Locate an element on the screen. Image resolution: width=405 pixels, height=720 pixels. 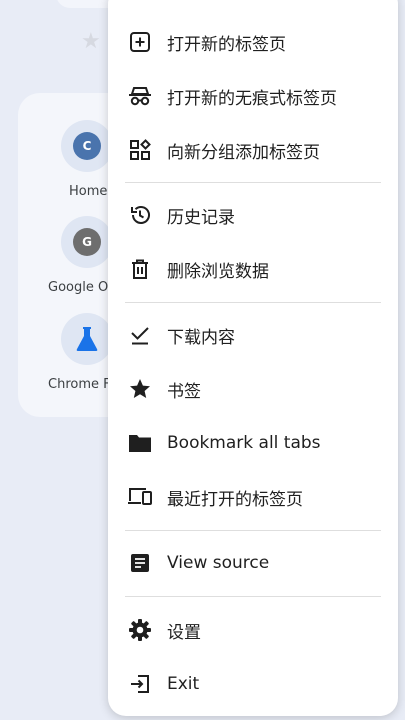
menu-item-view-source: View source is located at coordinates (253, 563).